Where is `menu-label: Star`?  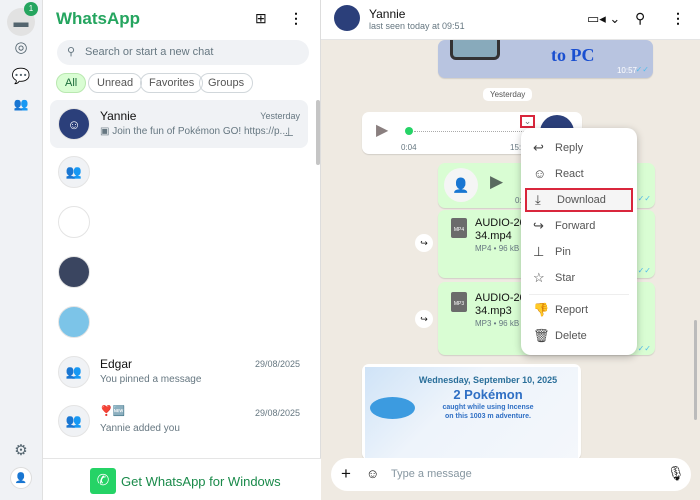
menu-label: Star is located at coordinates (565, 278).